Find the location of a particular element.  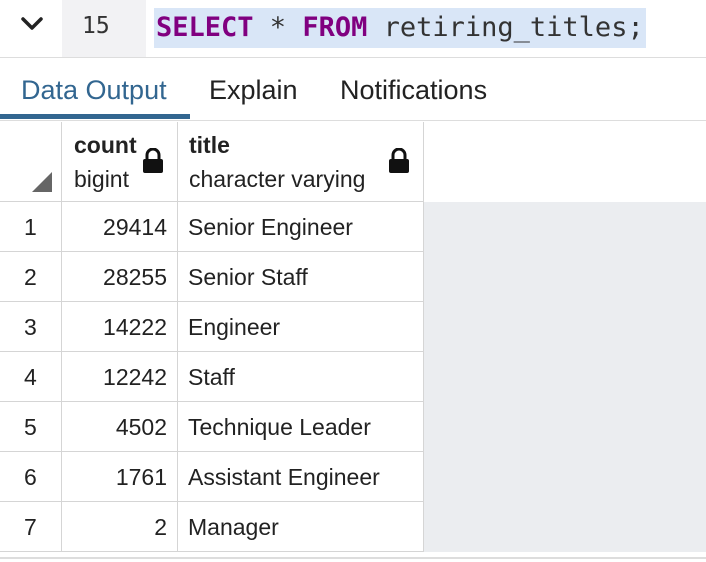

sql-table-name: retiring_titles; is located at coordinates (505, 27).